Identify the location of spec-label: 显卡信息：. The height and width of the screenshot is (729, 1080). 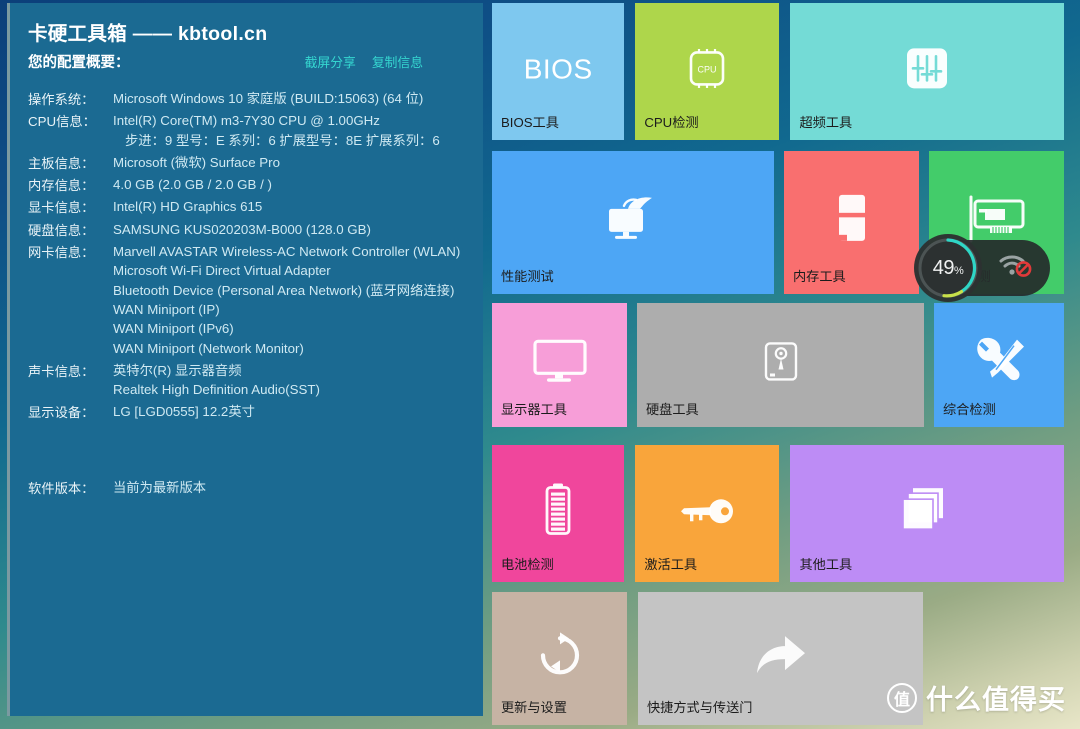
(61, 208).